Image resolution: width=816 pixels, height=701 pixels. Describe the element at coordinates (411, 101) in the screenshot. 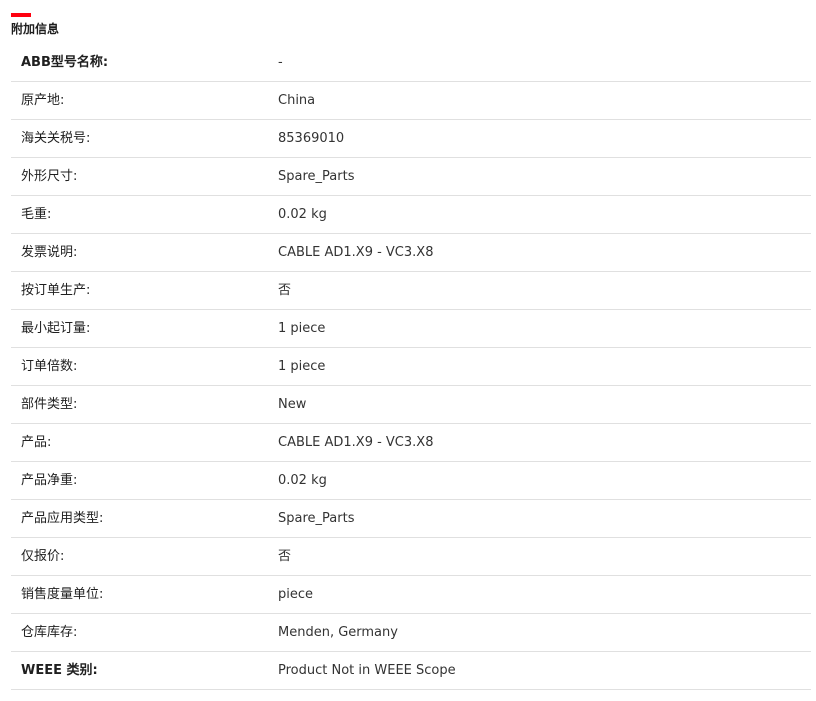

I see `table-row: 原产地: China` at that location.